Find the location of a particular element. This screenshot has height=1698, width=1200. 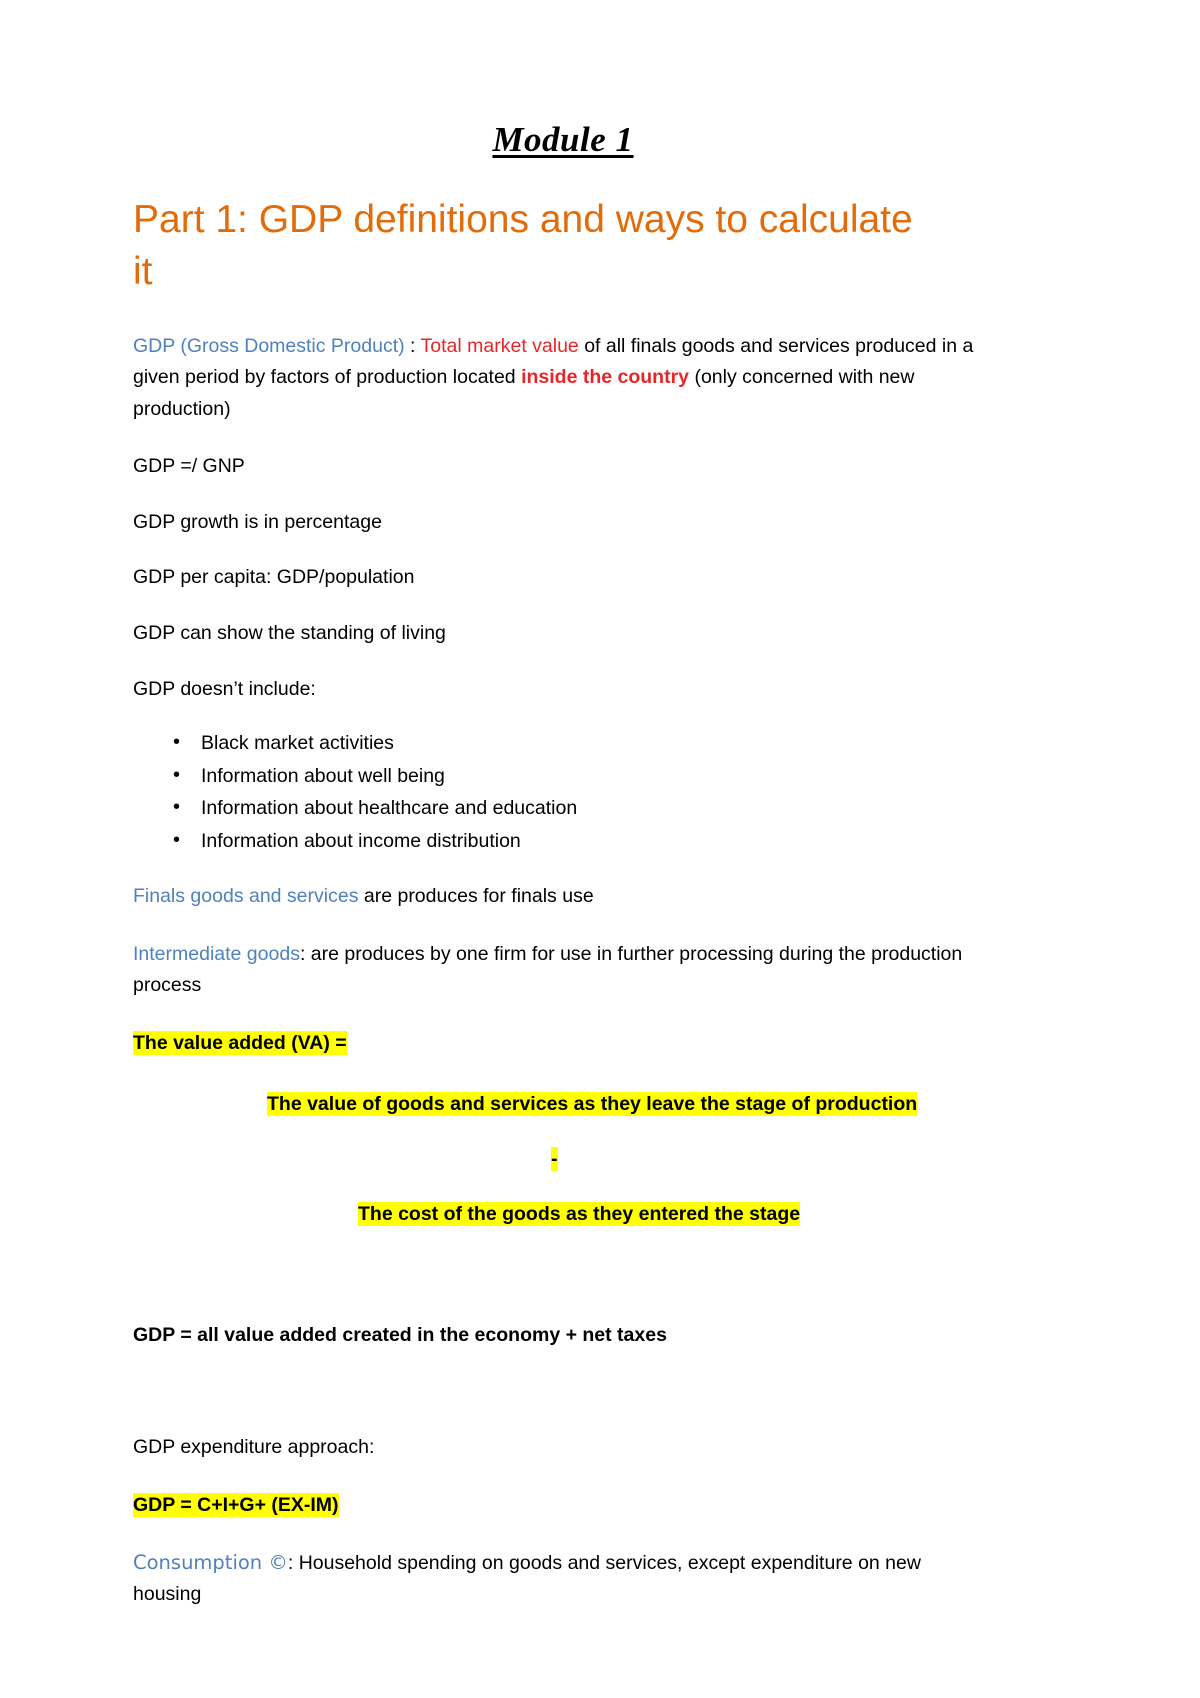

value-added-heading-text: The value added (VA) = is located at coordinates (240, 1042).